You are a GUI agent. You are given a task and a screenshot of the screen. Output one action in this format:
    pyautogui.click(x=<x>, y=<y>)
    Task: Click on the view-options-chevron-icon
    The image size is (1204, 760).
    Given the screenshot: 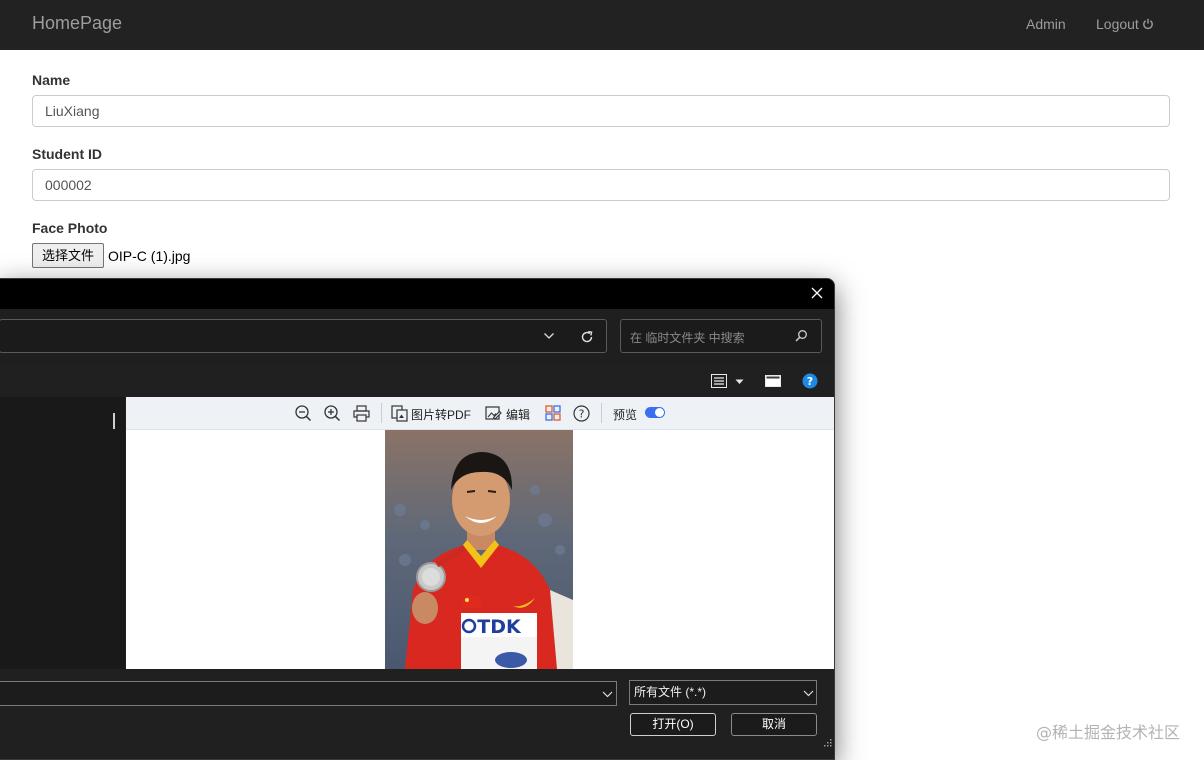 What is the action you would take?
    pyautogui.click(x=739, y=382)
    